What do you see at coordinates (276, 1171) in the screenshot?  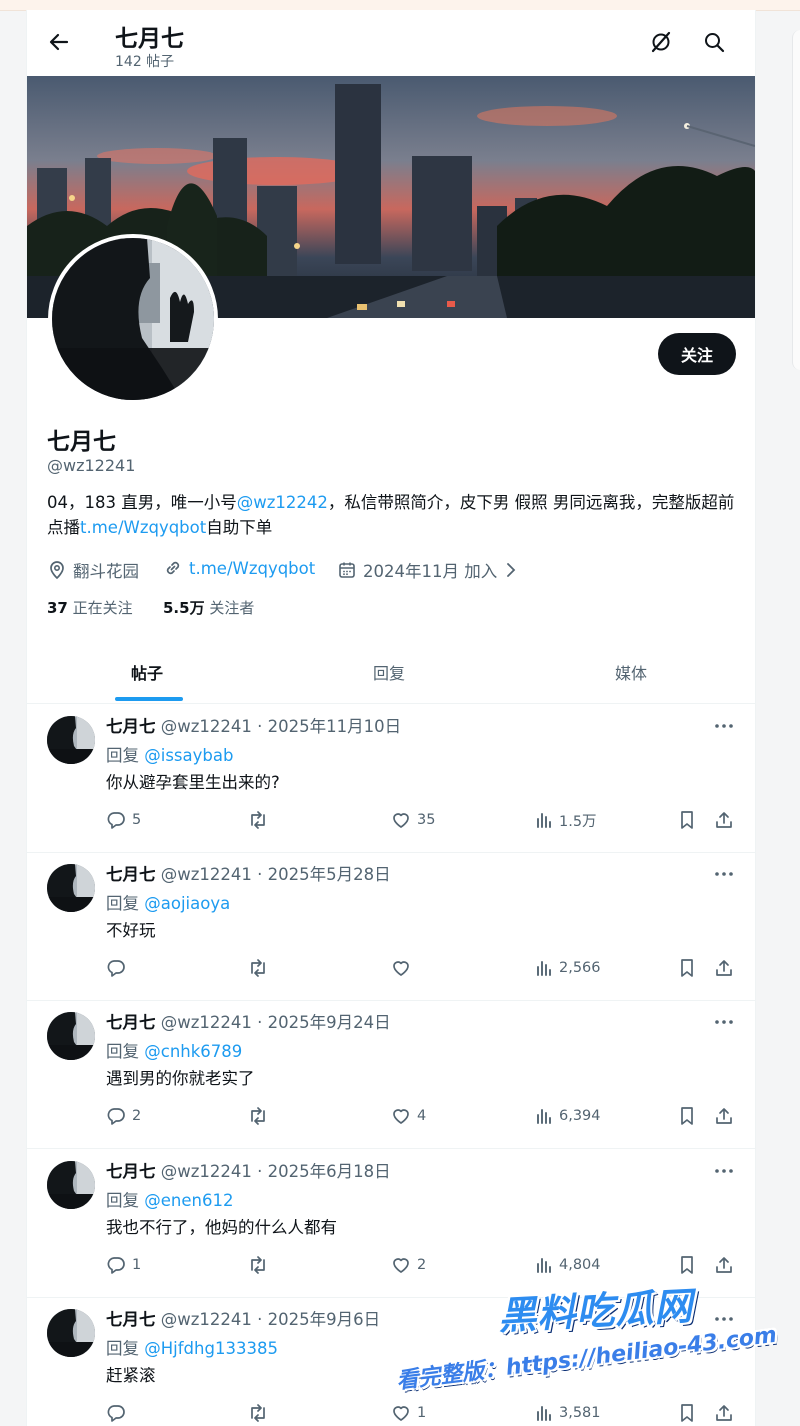 I see `tweet-handle-date: @wz12241 · 2025年6月18日` at bounding box center [276, 1171].